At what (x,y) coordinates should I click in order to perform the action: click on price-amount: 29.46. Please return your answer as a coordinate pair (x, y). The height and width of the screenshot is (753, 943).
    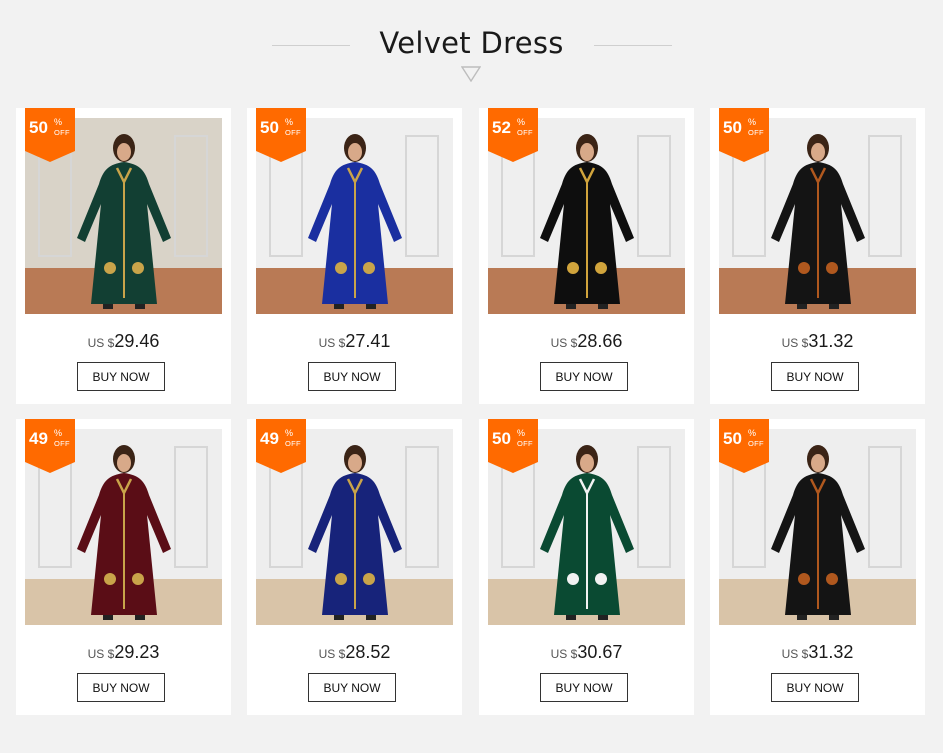
    Looking at the image, I should click on (137, 341).